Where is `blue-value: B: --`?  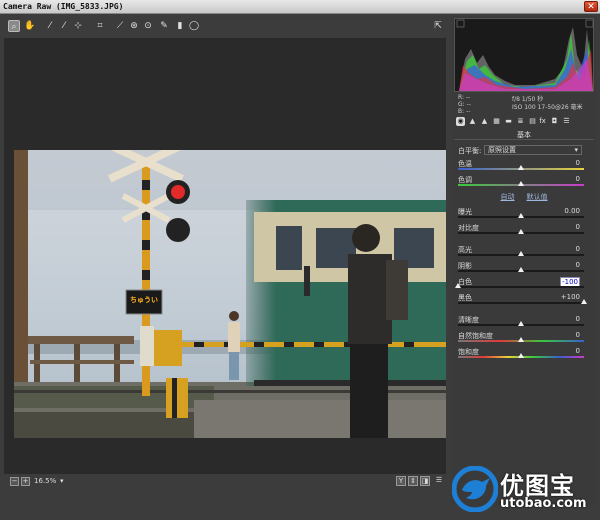
blue-value: B: -- is located at coordinates (464, 111).